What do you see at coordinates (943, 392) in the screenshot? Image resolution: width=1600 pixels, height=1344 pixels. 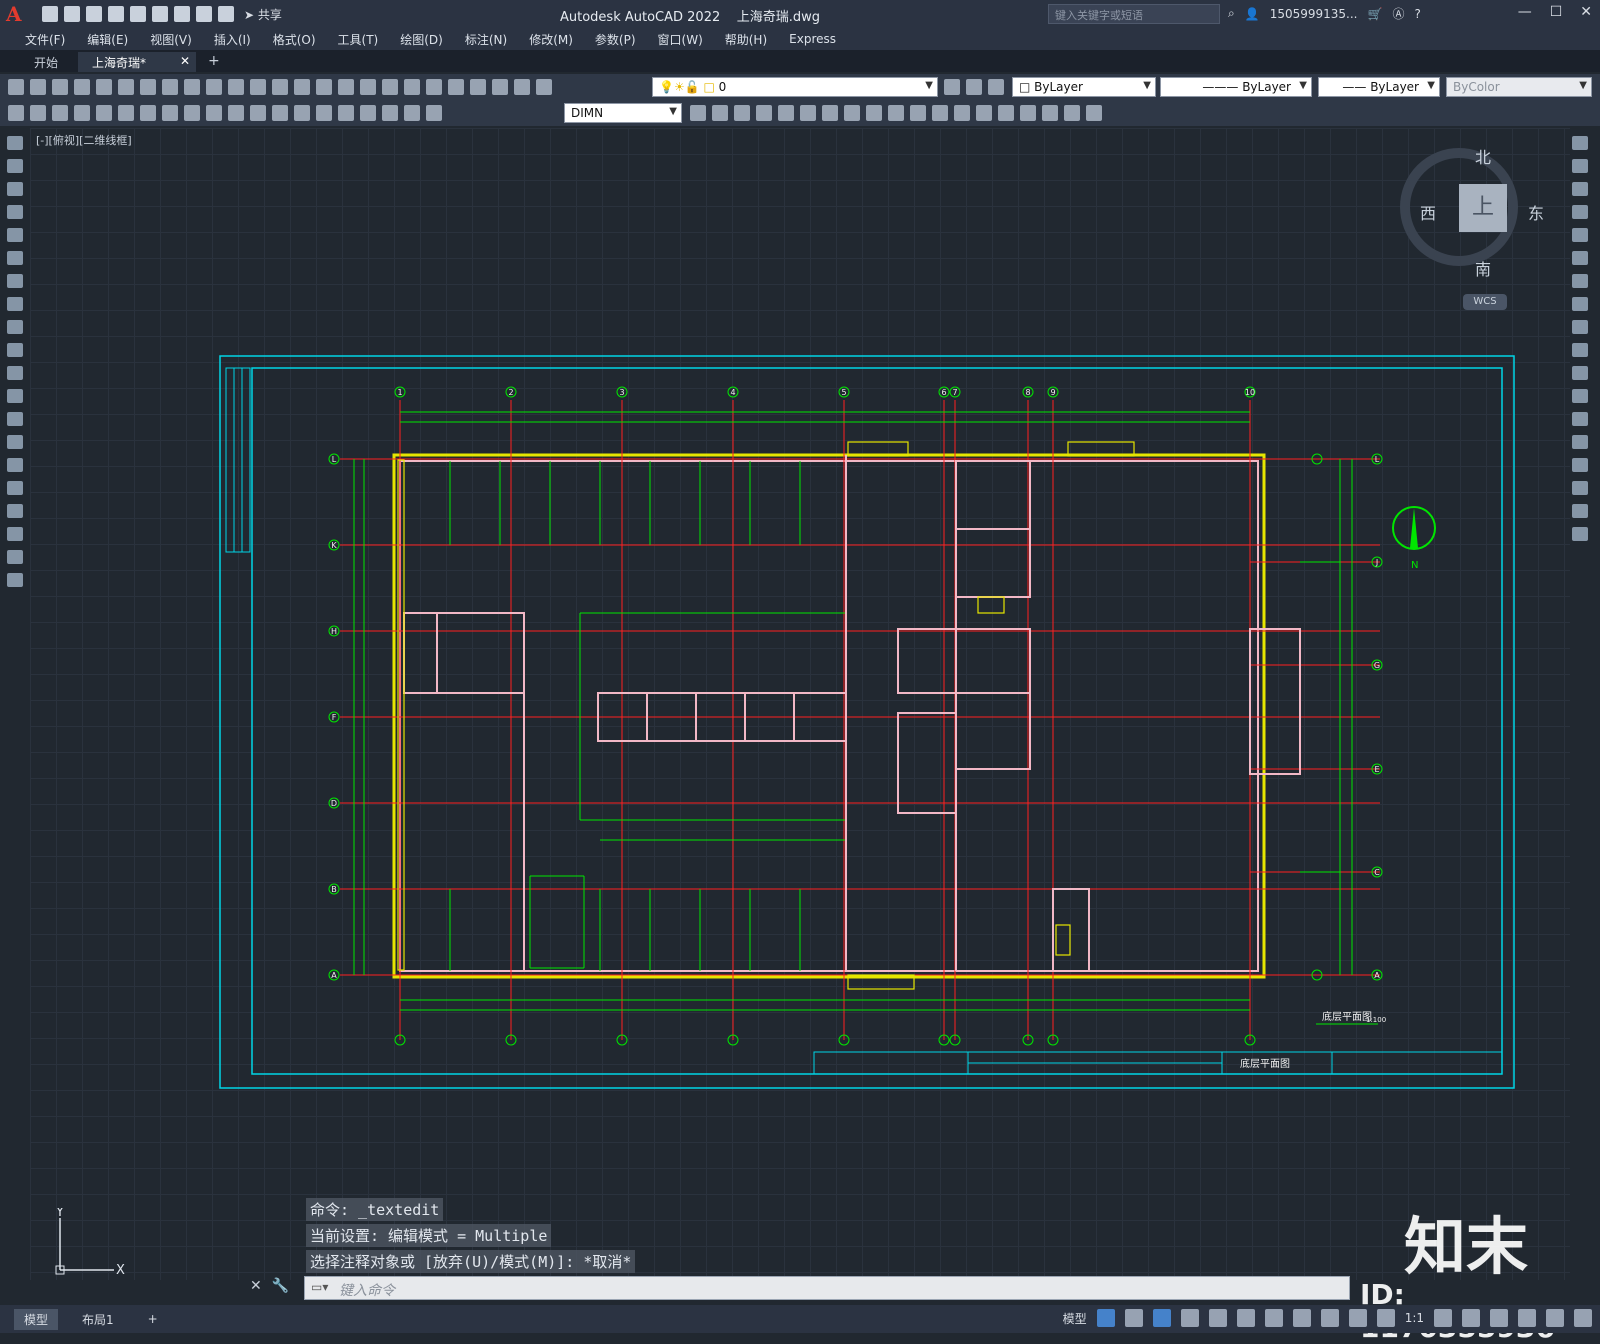 I see `axis-label-6: 6` at bounding box center [943, 392].